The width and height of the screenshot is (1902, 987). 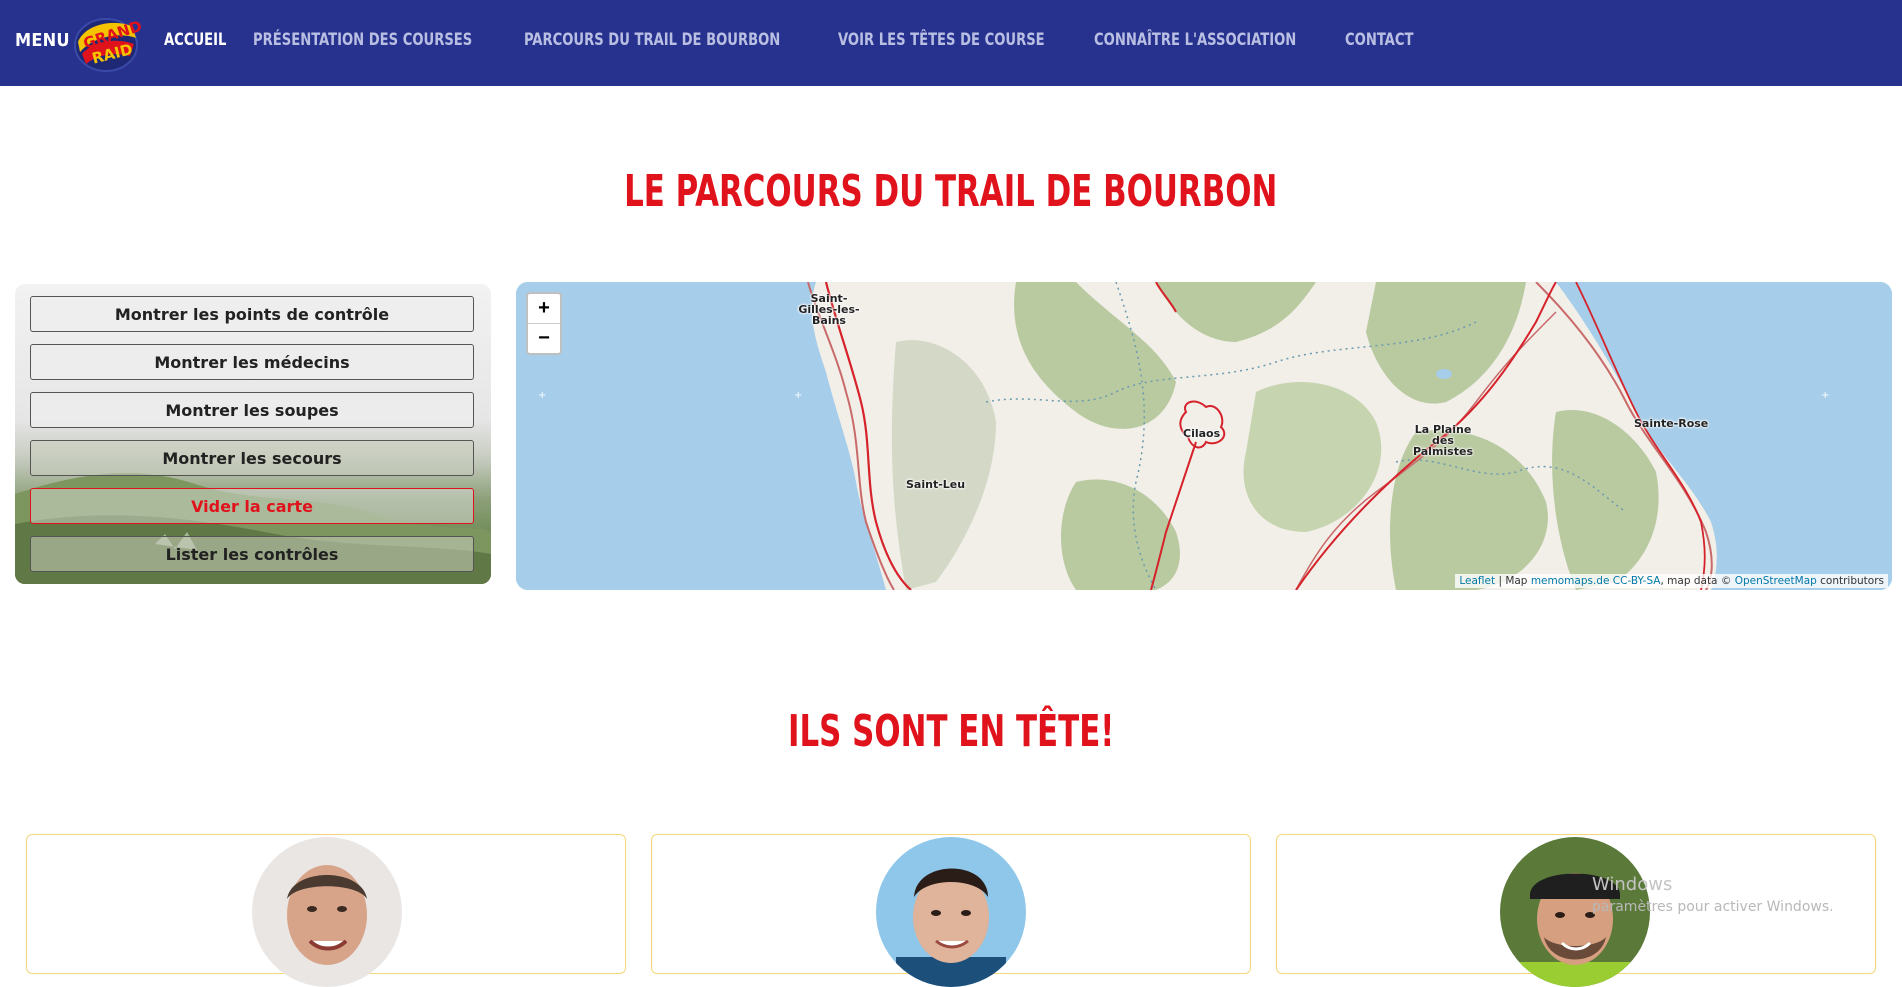 What do you see at coordinates (252, 314) in the screenshot?
I see `show-checkpoints-button: Montrer les points de contrôle` at bounding box center [252, 314].